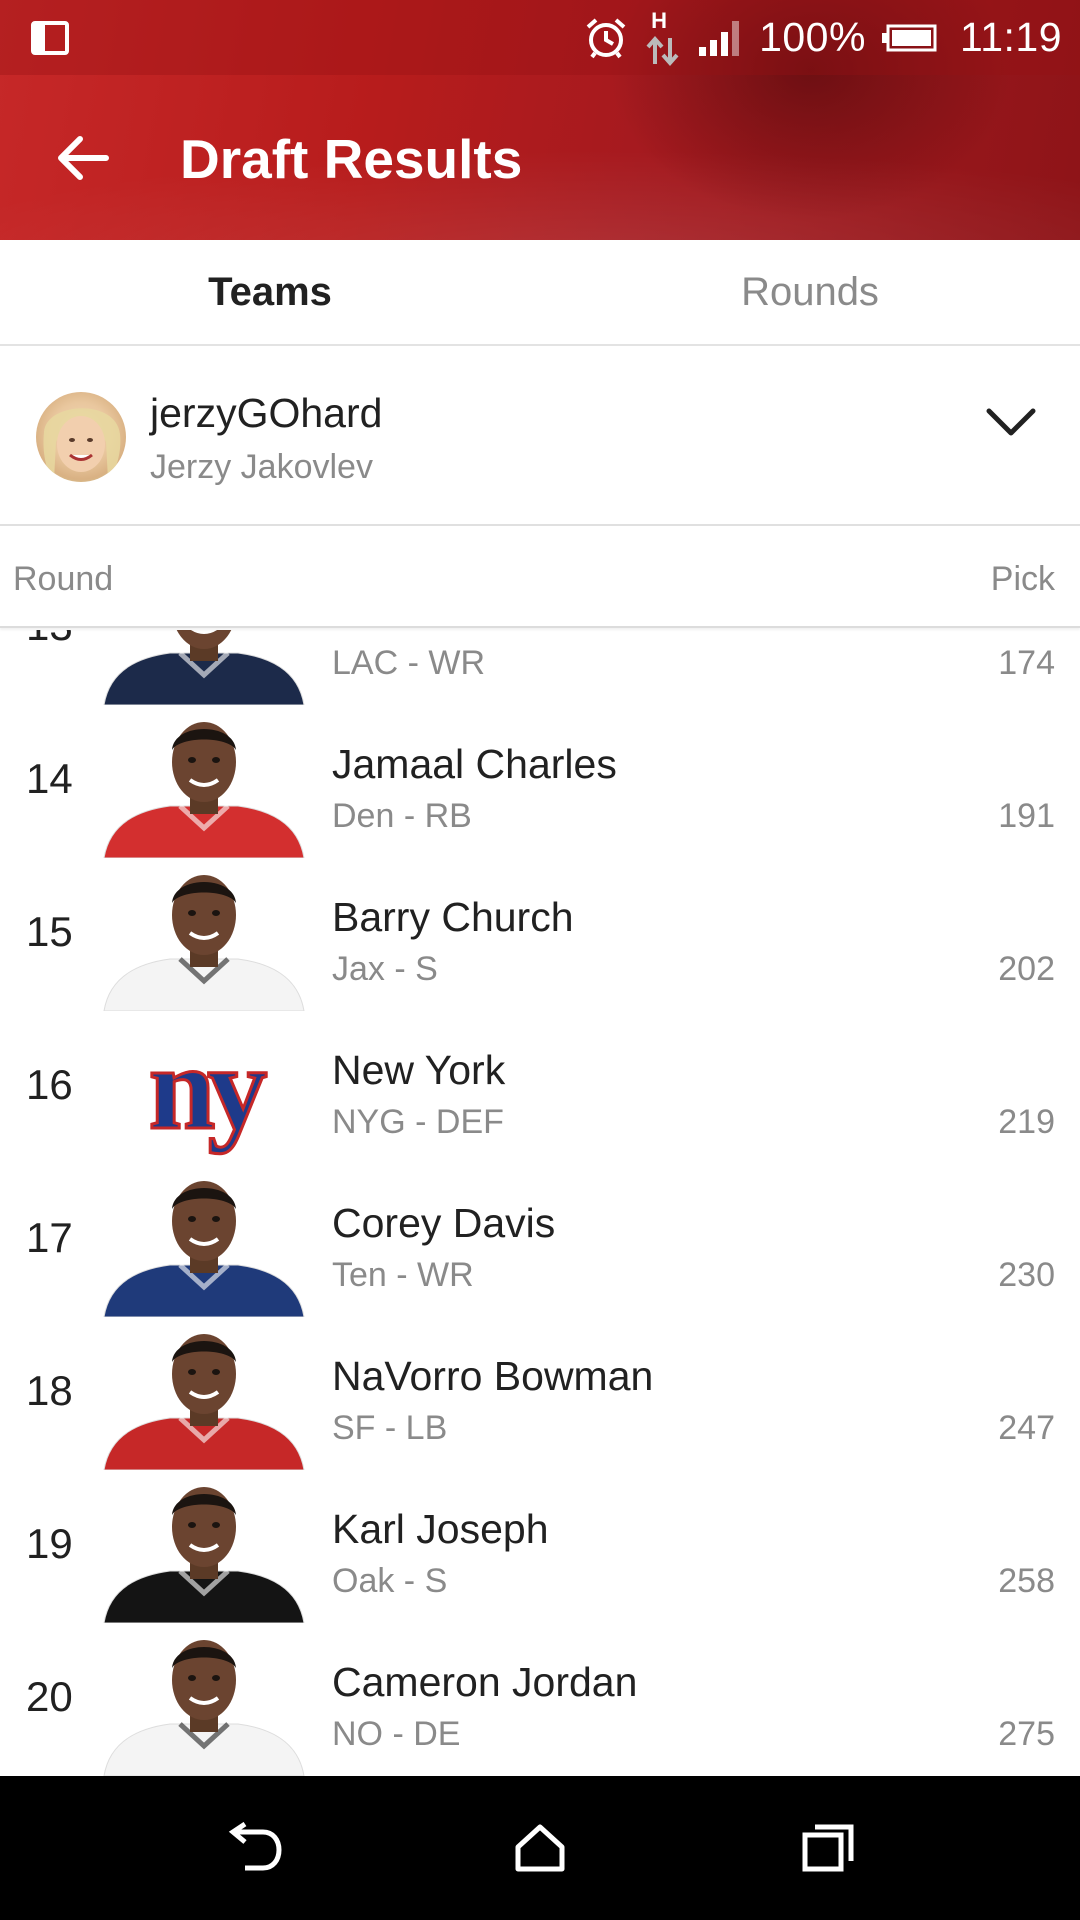  What do you see at coordinates (453, 917) in the screenshot?
I see `player-name: Barry Church` at bounding box center [453, 917].